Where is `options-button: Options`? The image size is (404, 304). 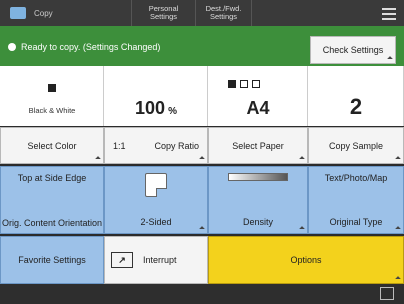 options-button: Options is located at coordinates (306, 260).